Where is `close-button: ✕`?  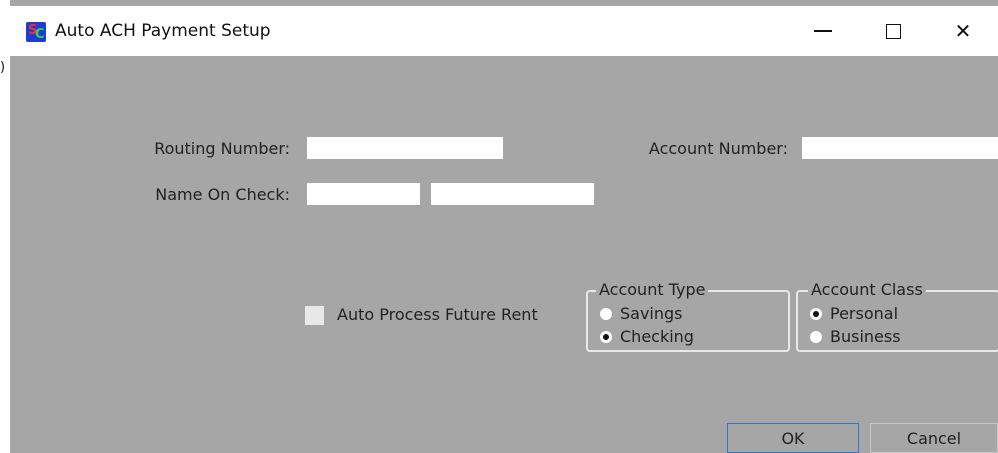 close-button: ✕ is located at coordinates (963, 31).